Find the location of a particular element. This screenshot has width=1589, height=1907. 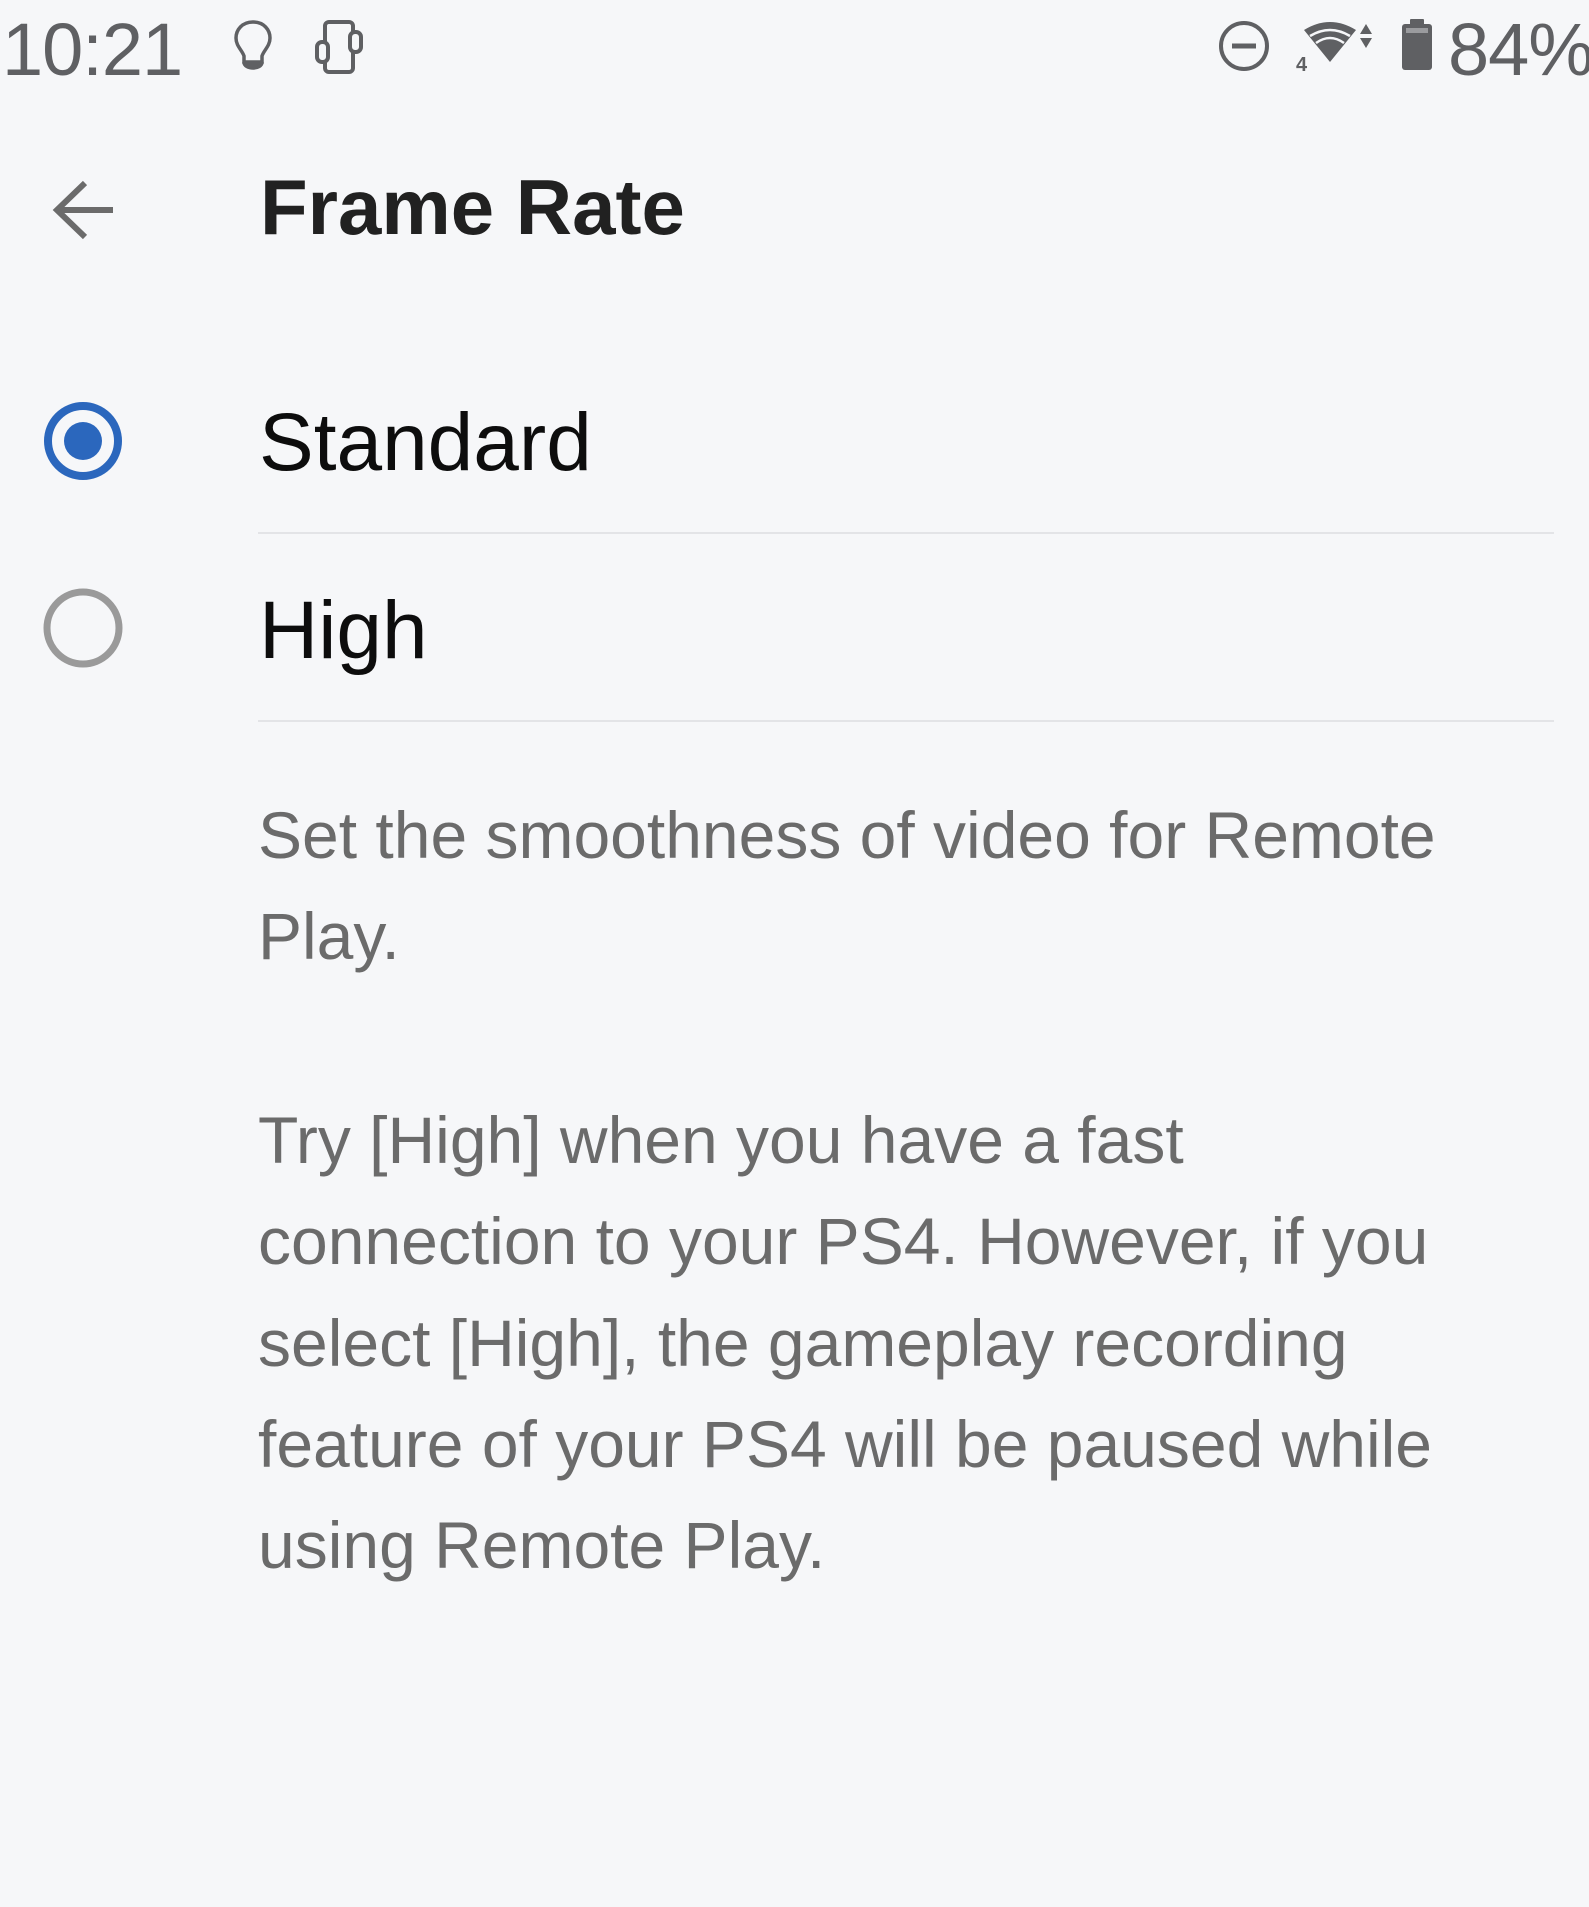

option-standard: Standard is located at coordinates (794, 441).